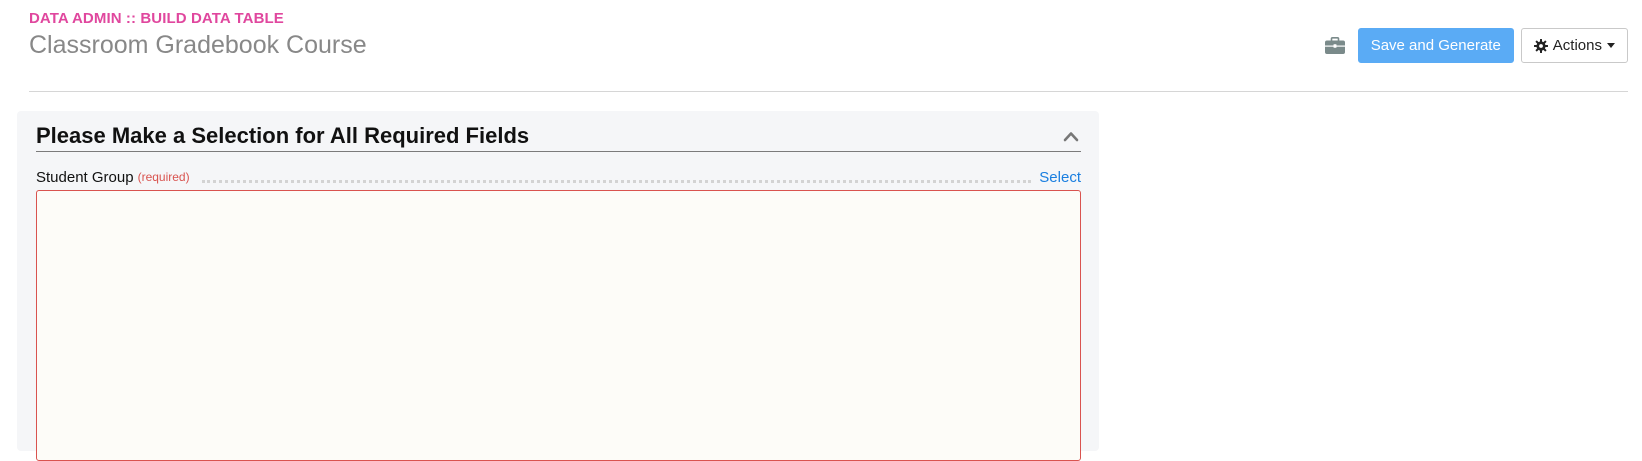  Describe the element at coordinates (1435, 45) in the screenshot. I see `save-and-generate-button: Save and Generate` at that location.